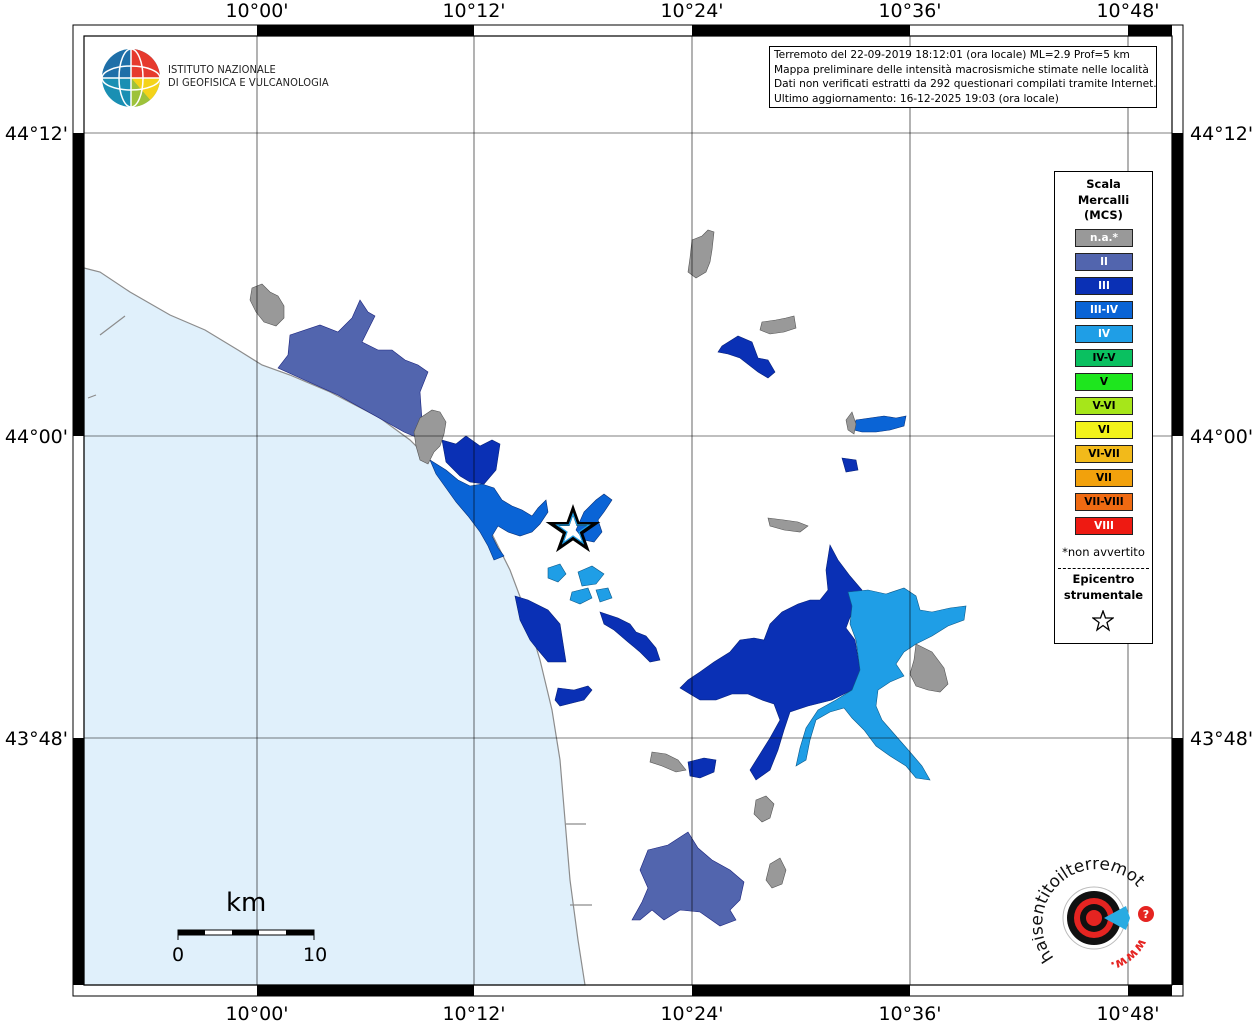 This screenshot has width=1256, height=1024. I want to click on legend-item: V-VI, so click(1104, 406).